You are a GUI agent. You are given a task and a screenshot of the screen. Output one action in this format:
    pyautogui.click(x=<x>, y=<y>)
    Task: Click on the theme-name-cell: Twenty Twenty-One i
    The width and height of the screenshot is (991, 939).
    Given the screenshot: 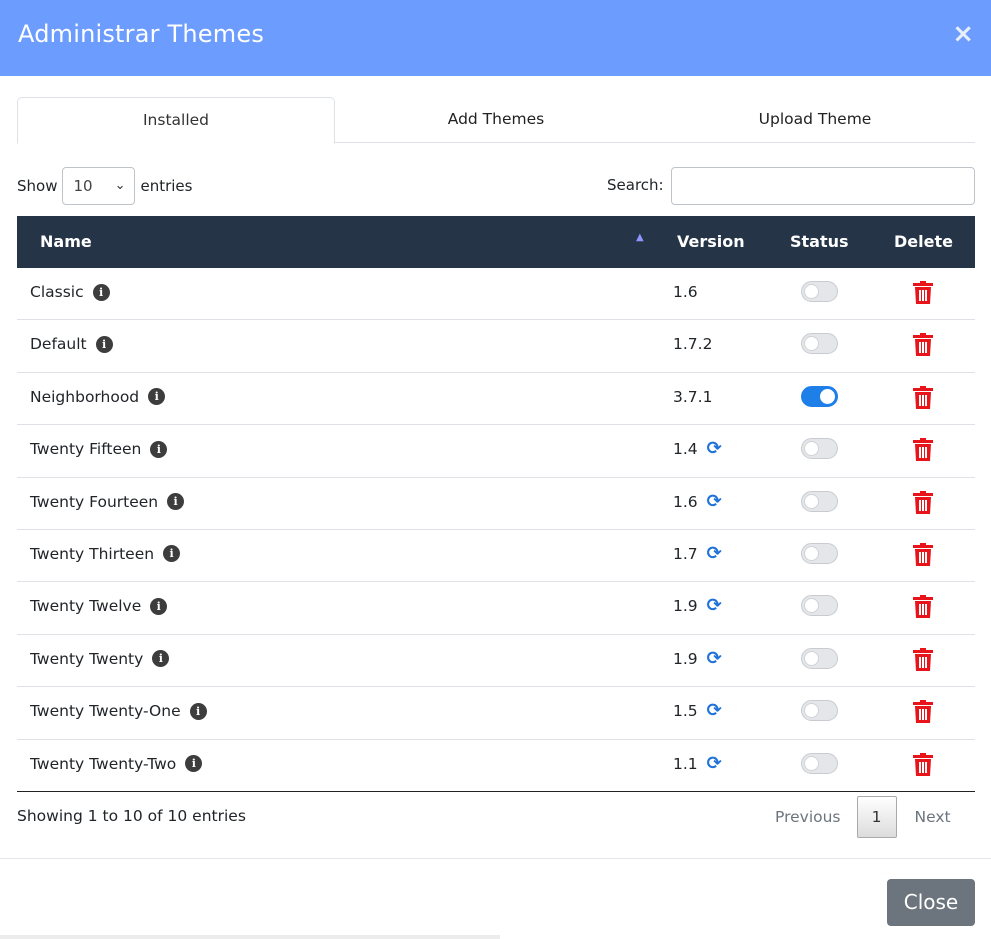 What is the action you would take?
    pyautogui.click(x=118, y=711)
    